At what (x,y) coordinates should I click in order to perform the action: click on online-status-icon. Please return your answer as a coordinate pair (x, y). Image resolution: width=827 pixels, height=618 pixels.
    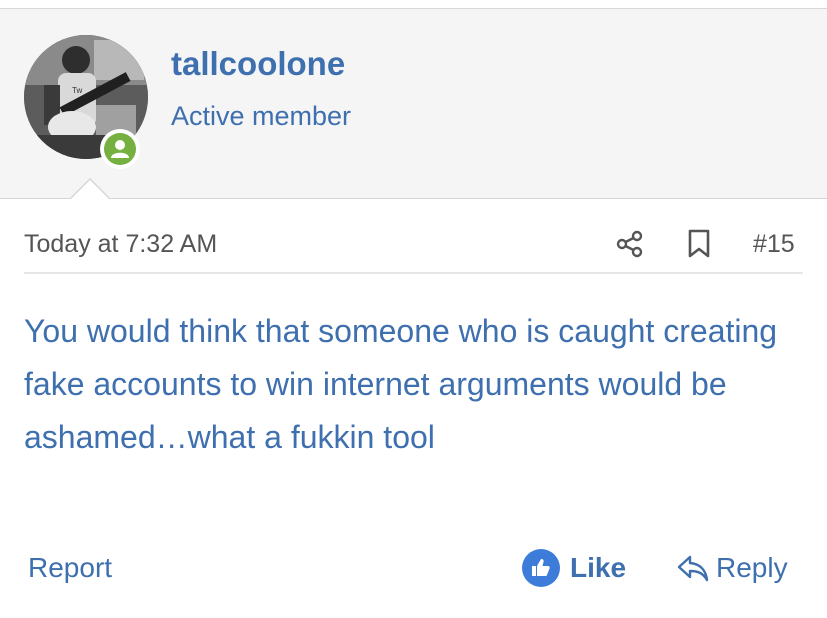
    Looking at the image, I should click on (120, 149).